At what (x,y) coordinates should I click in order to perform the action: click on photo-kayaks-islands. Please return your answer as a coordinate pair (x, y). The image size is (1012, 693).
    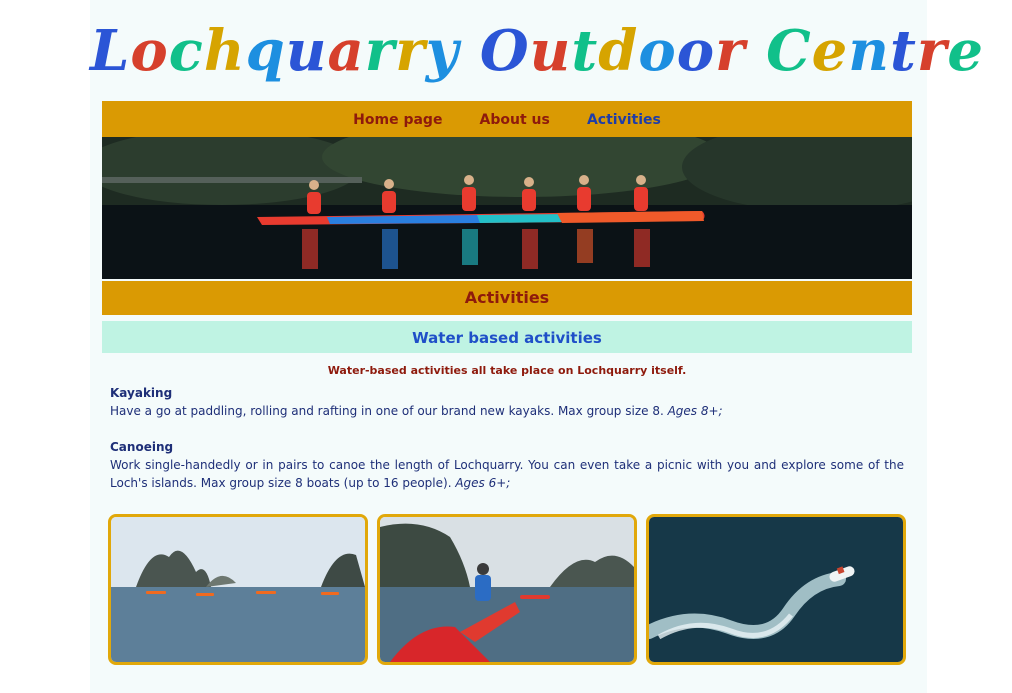
    Looking at the image, I should click on (238, 589).